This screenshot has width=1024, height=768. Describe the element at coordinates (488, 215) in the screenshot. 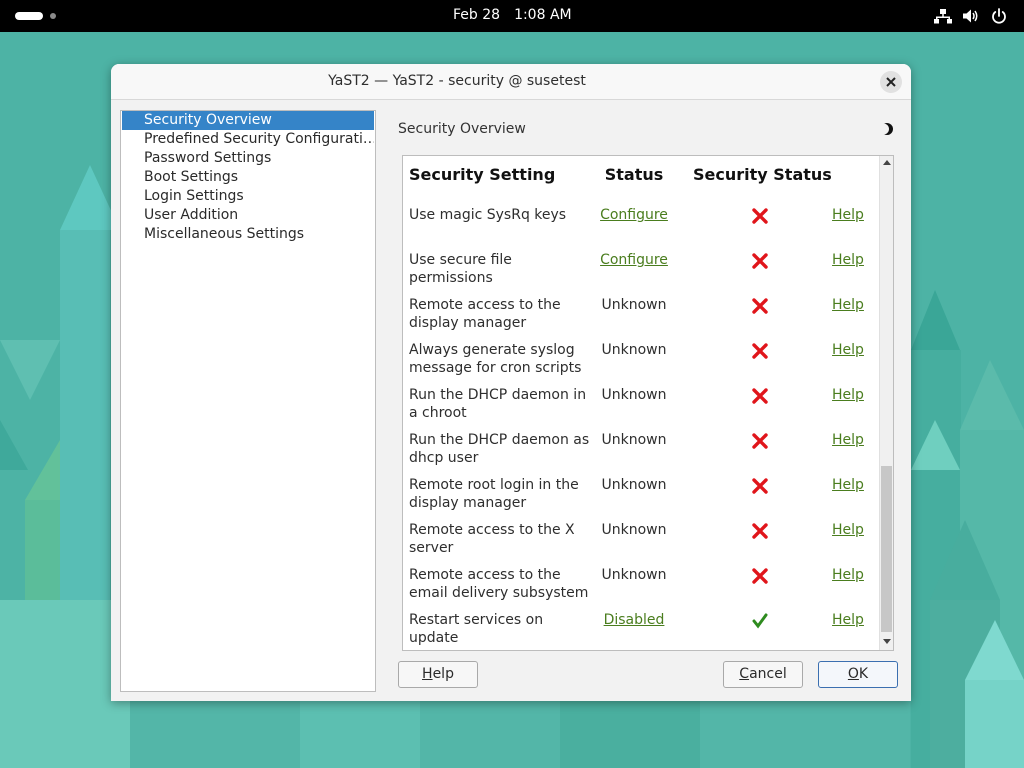

I see `setting-label: Use magic SysRq keys` at that location.